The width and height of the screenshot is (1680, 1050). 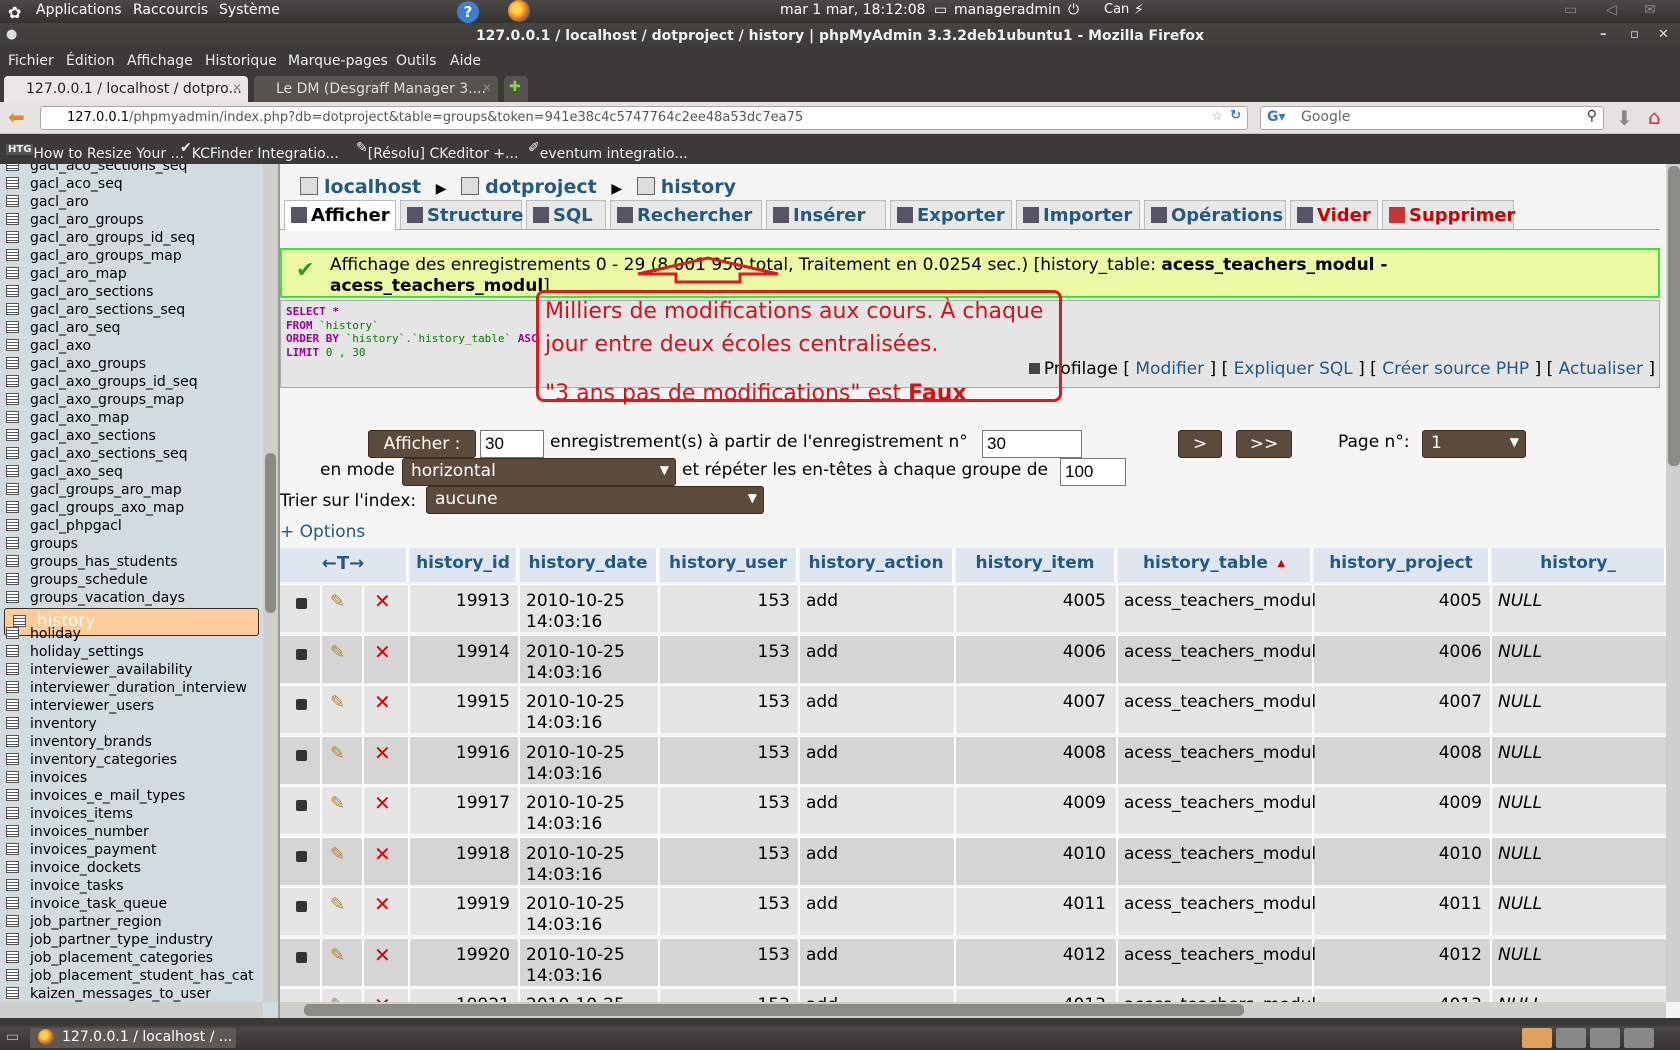 What do you see at coordinates (133, 221) in the screenshot?
I see `sidebar-table-item: gacl_aro_groups` at bounding box center [133, 221].